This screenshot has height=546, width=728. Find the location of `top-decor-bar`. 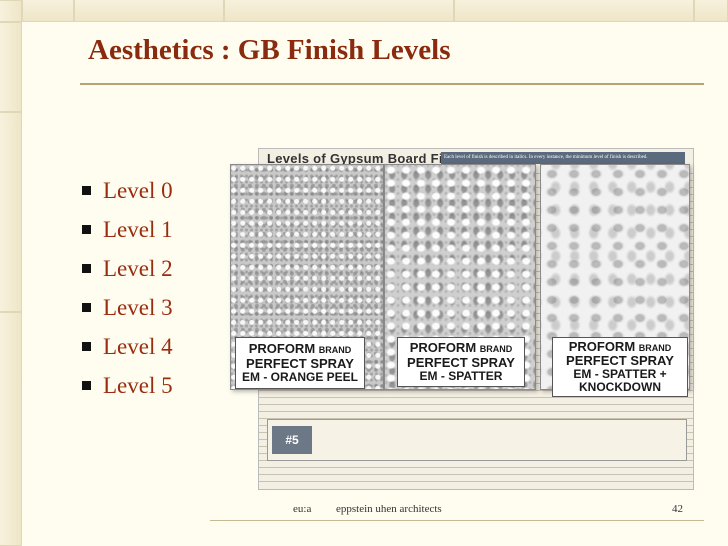

top-decor-bar is located at coordinates (364, 11).